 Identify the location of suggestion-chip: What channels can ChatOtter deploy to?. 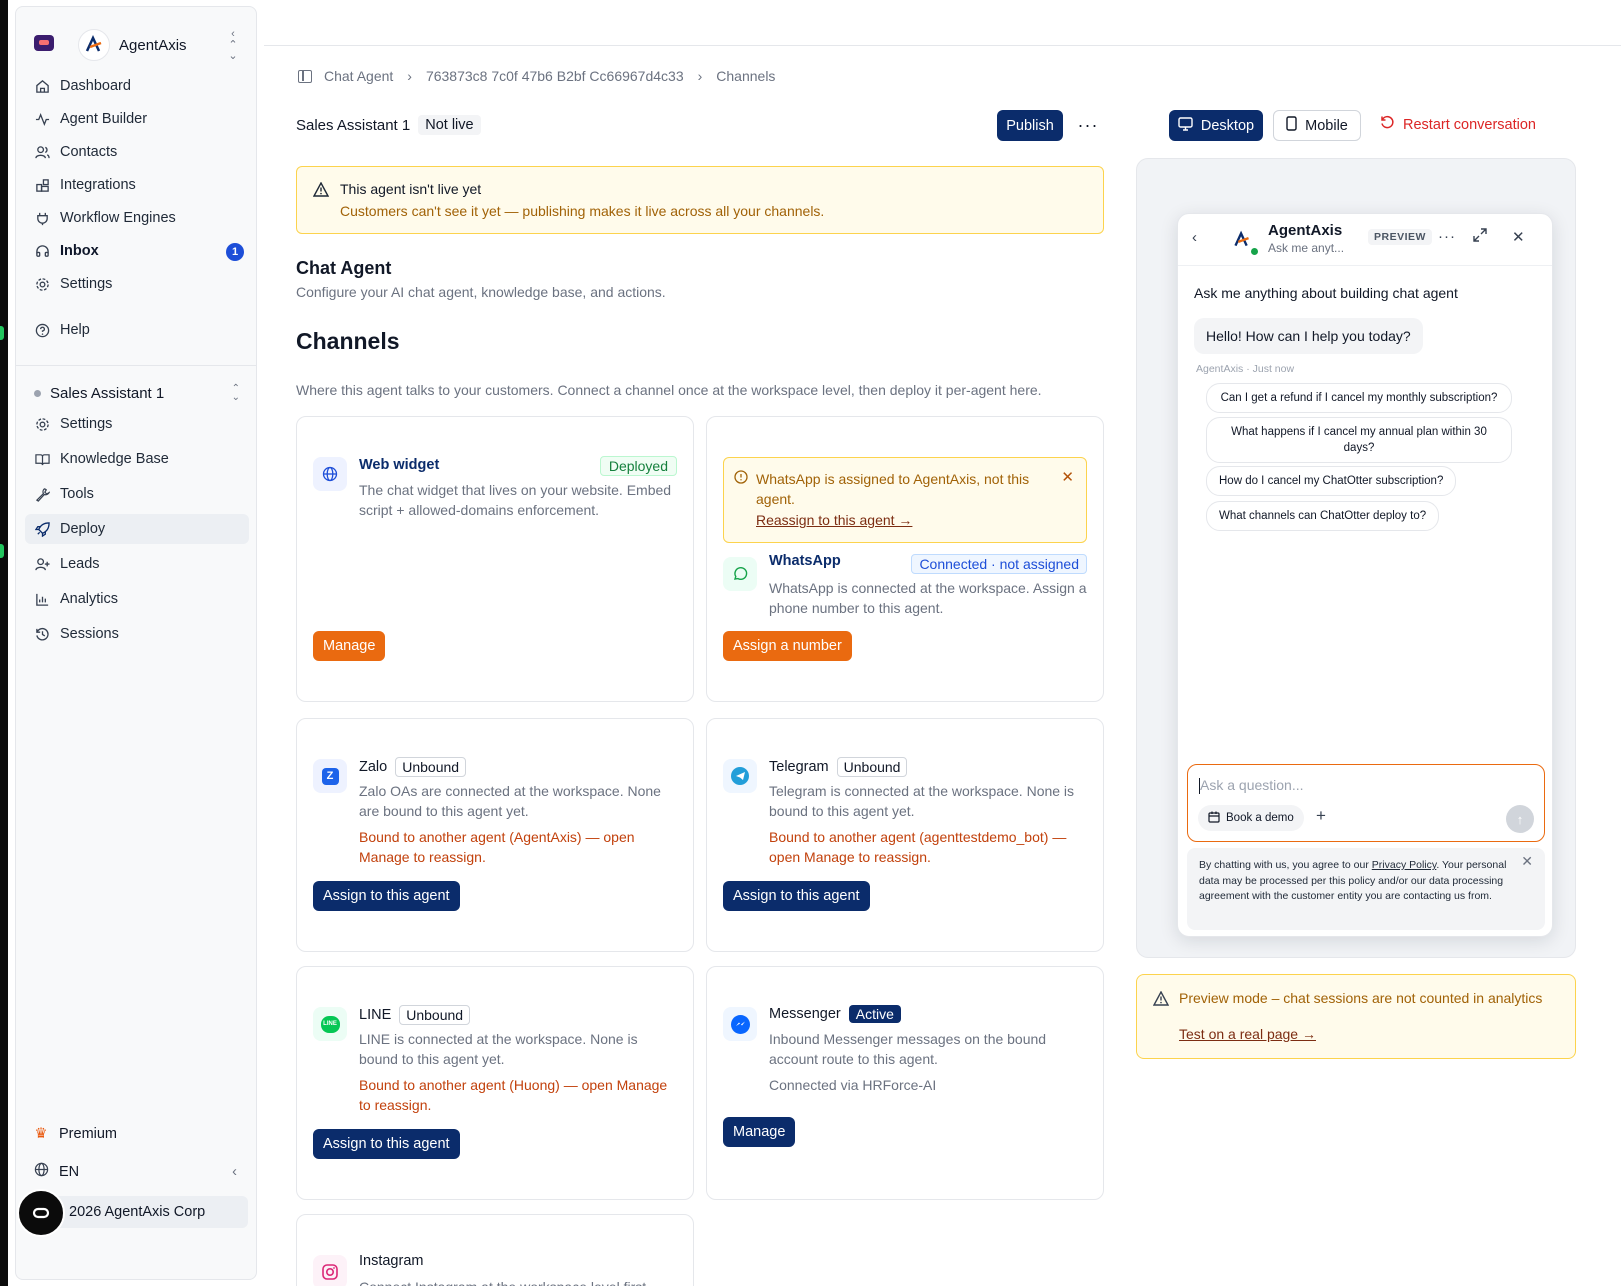
(1323, 516).